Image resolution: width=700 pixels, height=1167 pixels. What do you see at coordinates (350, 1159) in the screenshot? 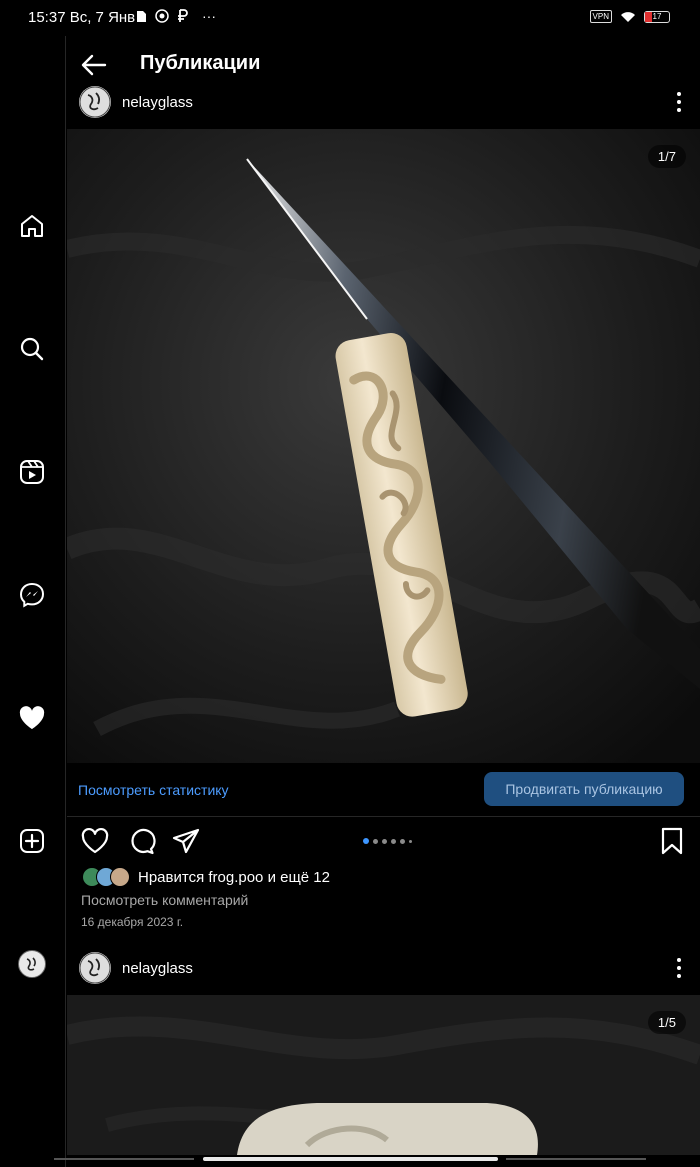
I see `gesture-bar` at bounding box center [350, 1159].